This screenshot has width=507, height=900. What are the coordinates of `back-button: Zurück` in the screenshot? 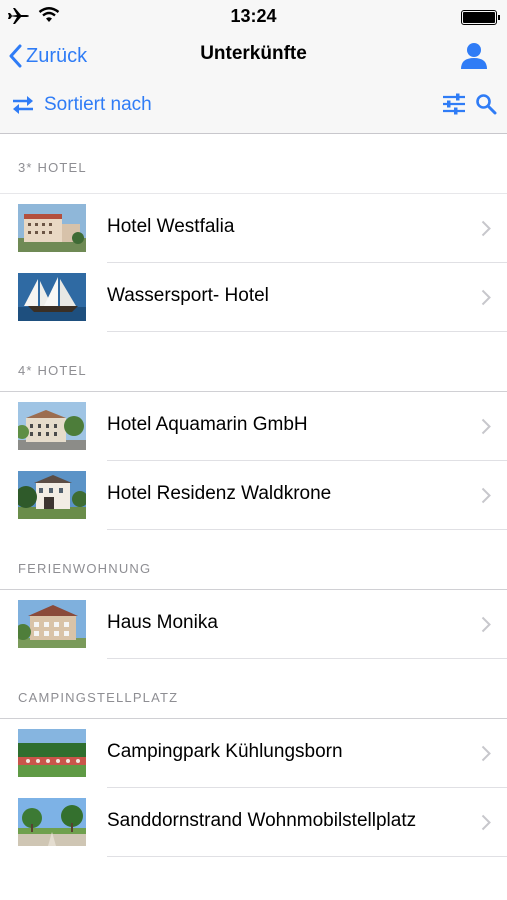 It's located at (47, 56).